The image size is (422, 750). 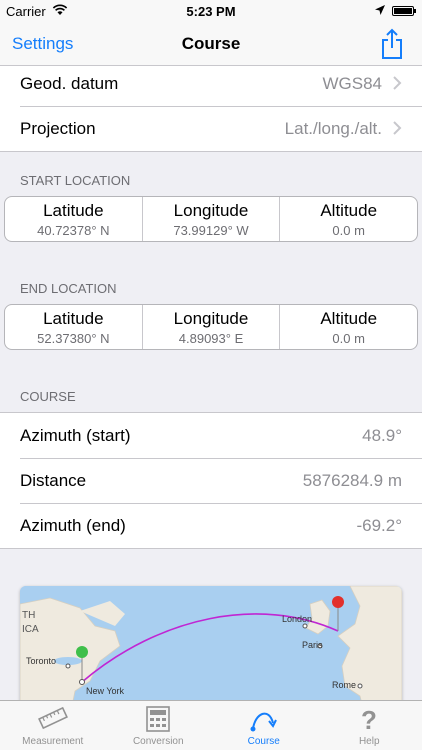 What do you see at coordinates (333, 128) in the screenshot?
I see `projection-value: Lat./long./alt.` at bounding box center [333, 128].